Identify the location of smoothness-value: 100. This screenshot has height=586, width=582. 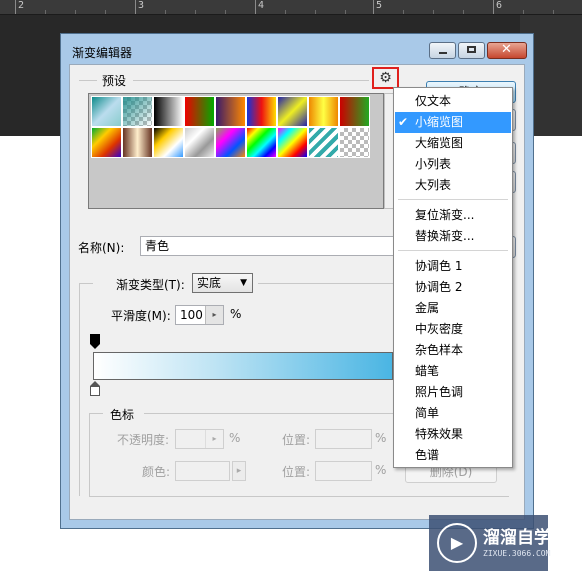
(191, 315).